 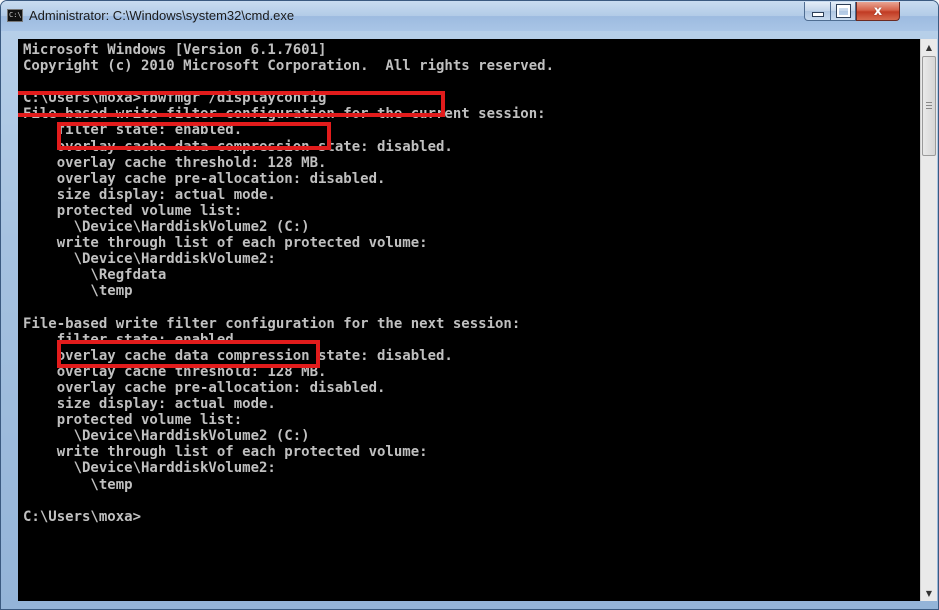 What do you see at coordinates (929, 47) in the screenshot?
I see `scroll-up-arrow-icon: ▲` at bounding box center [929, 47].